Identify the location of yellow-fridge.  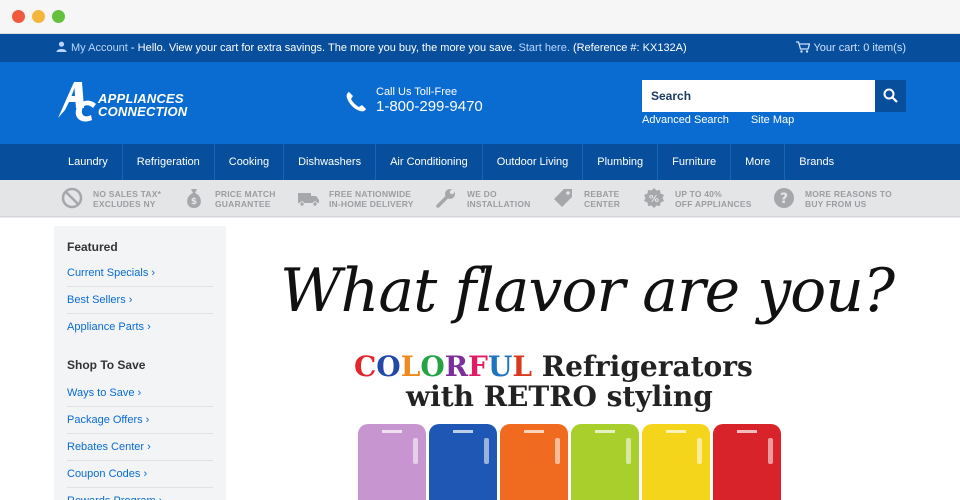
(676, 462).